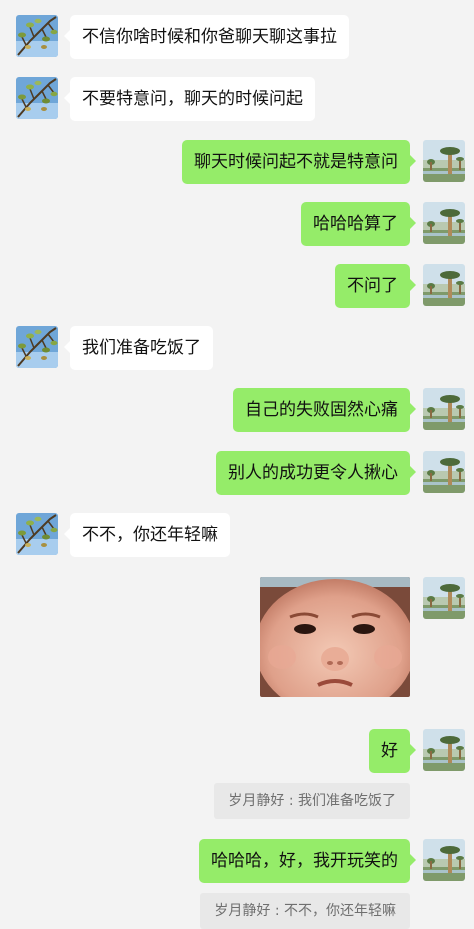 This screenshot has width=474, height=929. What do you see at coordinates (316, 473) in the screenshot?
I see `message-bubble: 别人的成功更令人揪心` at bounding box center [316, 473].